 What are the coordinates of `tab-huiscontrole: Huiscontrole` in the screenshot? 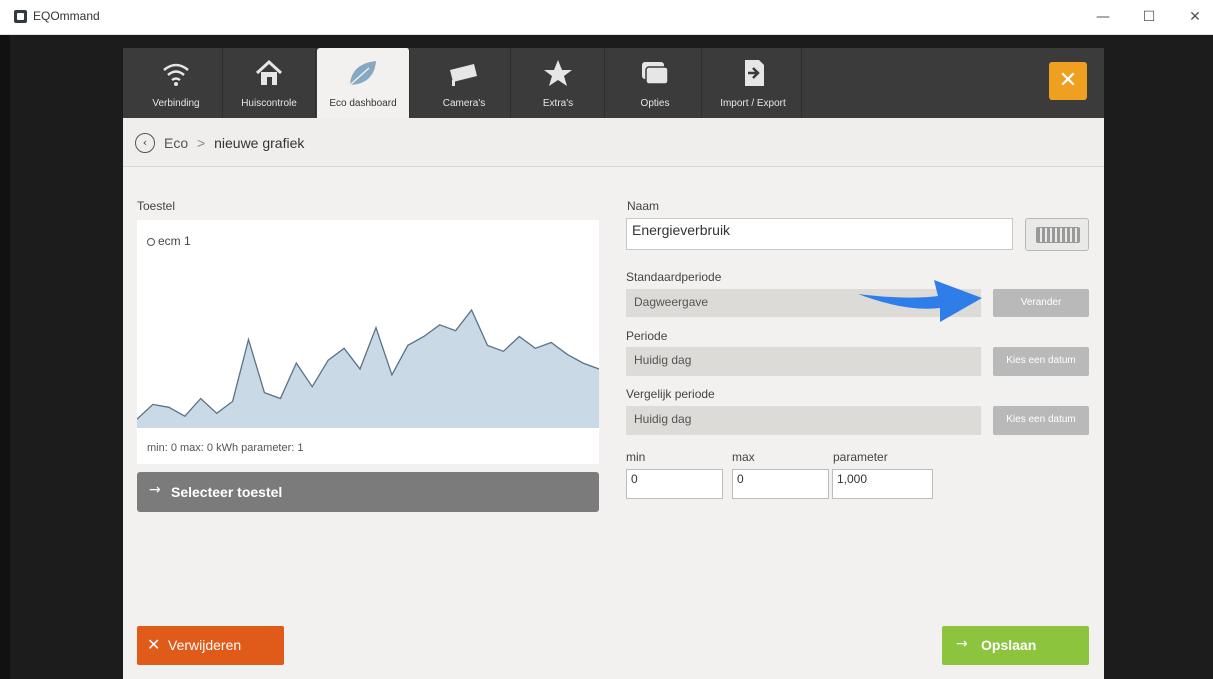 It's located at (269, 83).